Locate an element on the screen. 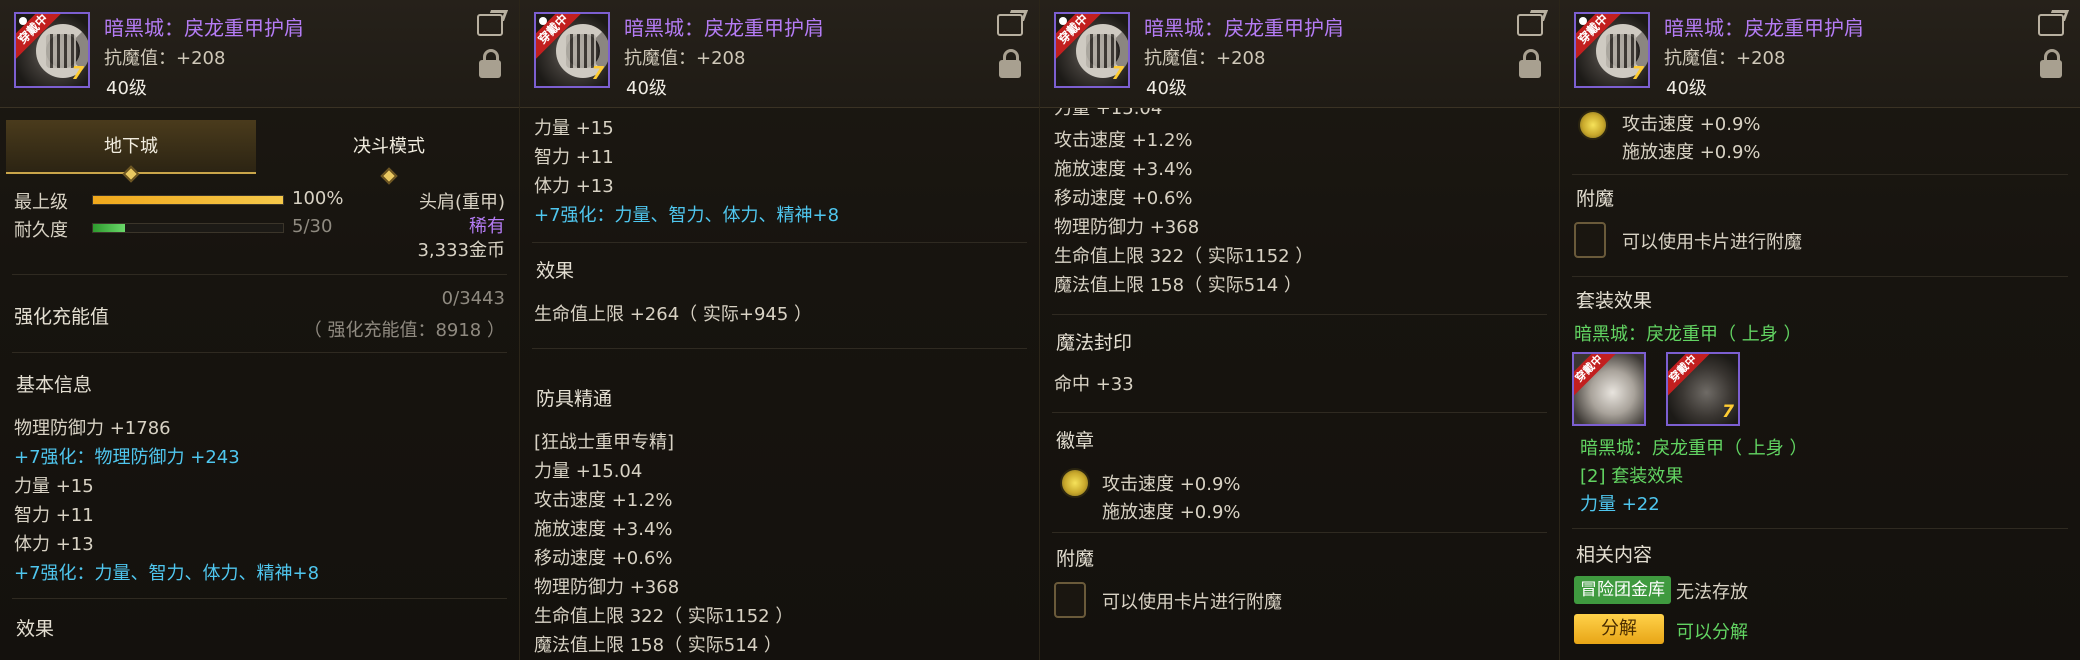 The width and height of the screenshot is (2080, 660). related-title: 相关内容 is located at coordinates (1614, 555).